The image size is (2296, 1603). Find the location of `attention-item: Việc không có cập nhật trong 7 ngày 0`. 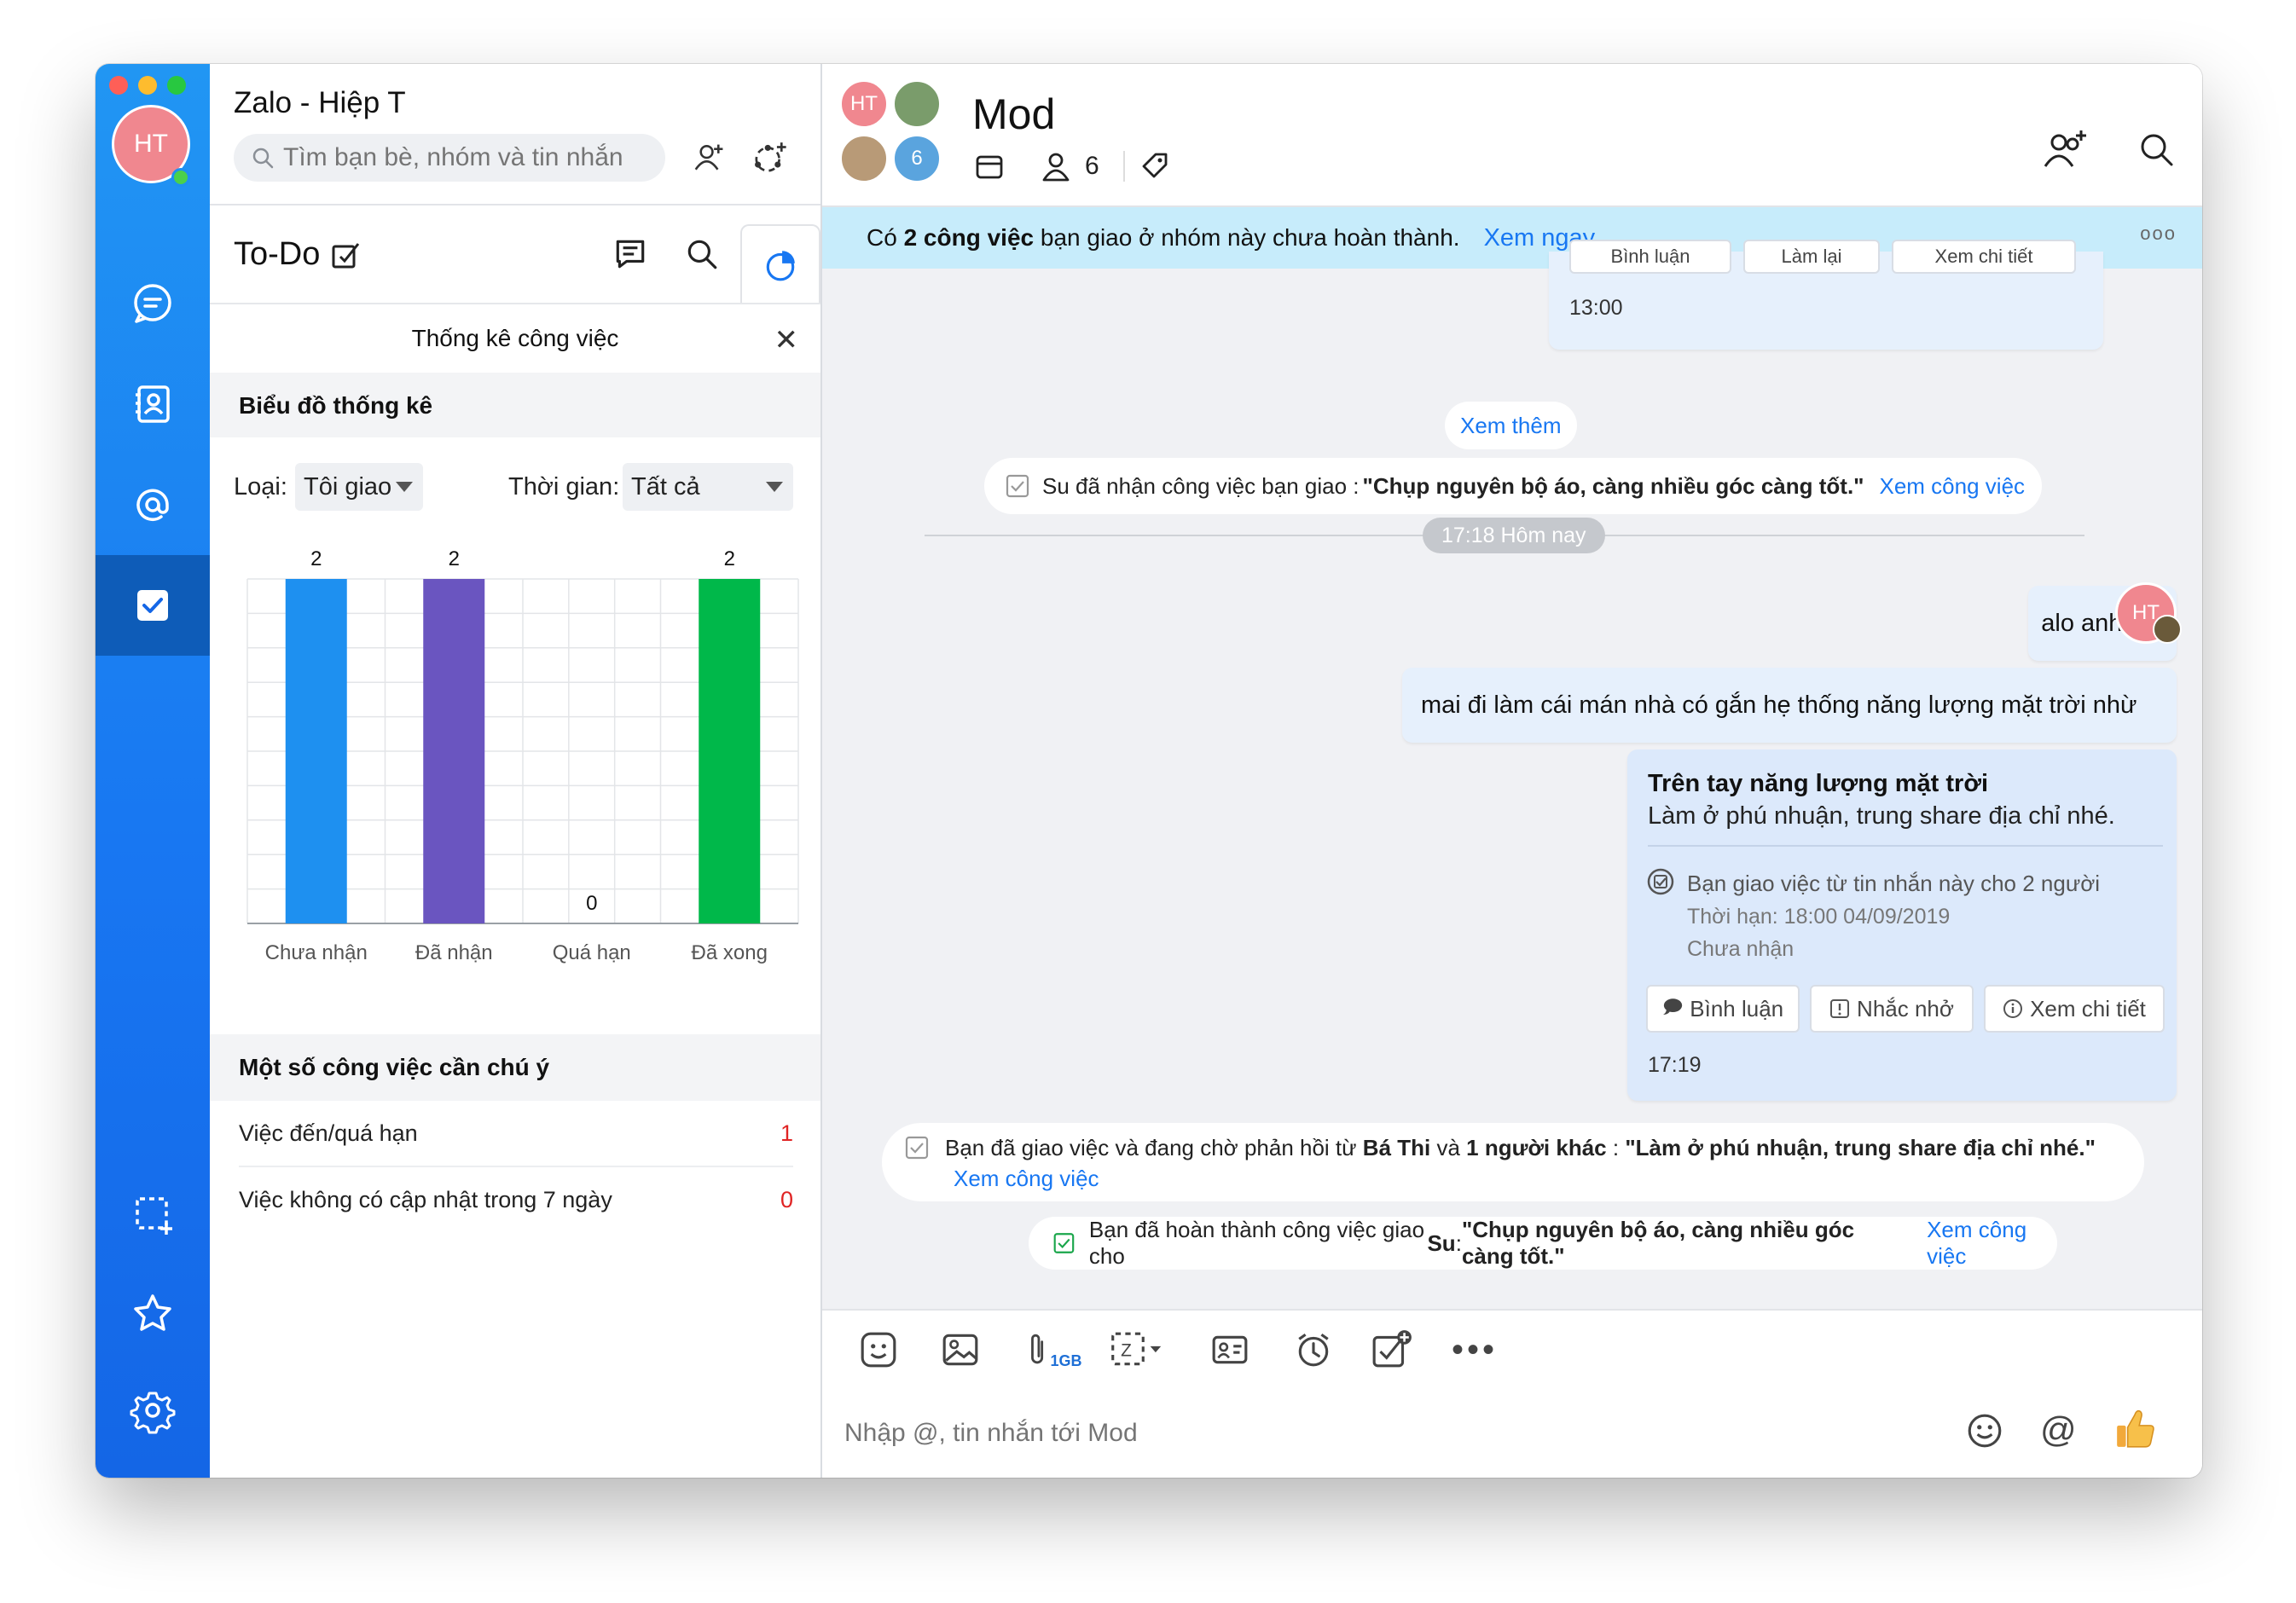

attention-item: Việc không có cập nhật trong 7 ngày 0 is located at coordinates (516, 1199).